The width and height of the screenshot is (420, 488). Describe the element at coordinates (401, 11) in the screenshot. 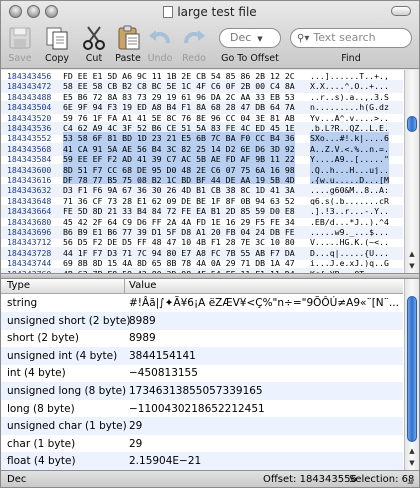

I see `toolbar-toggle-button` at that location.